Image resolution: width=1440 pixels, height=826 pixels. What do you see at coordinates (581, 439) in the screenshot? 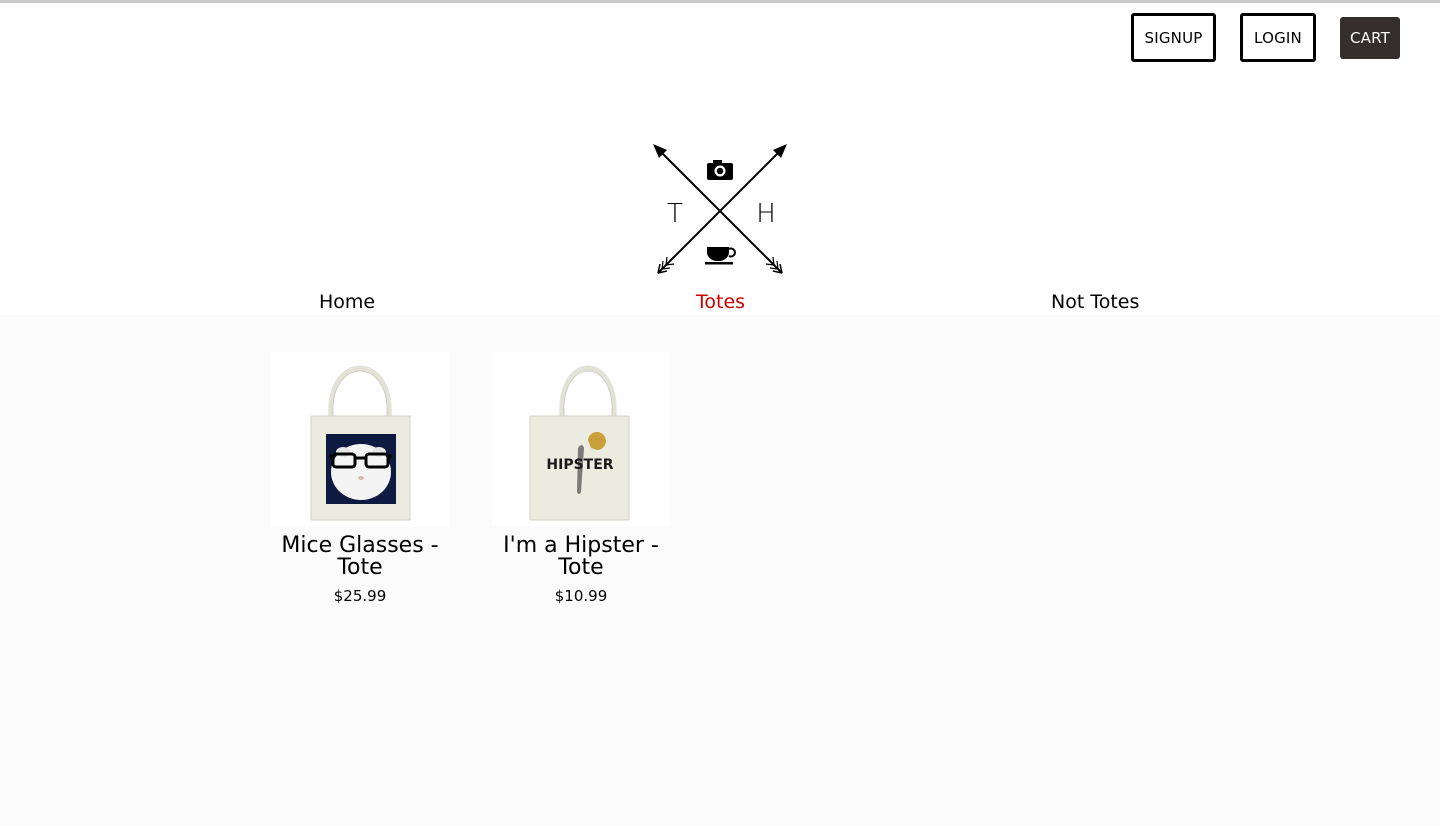
I see `product-image: HIPSTER` at bounding box center [581, 439].